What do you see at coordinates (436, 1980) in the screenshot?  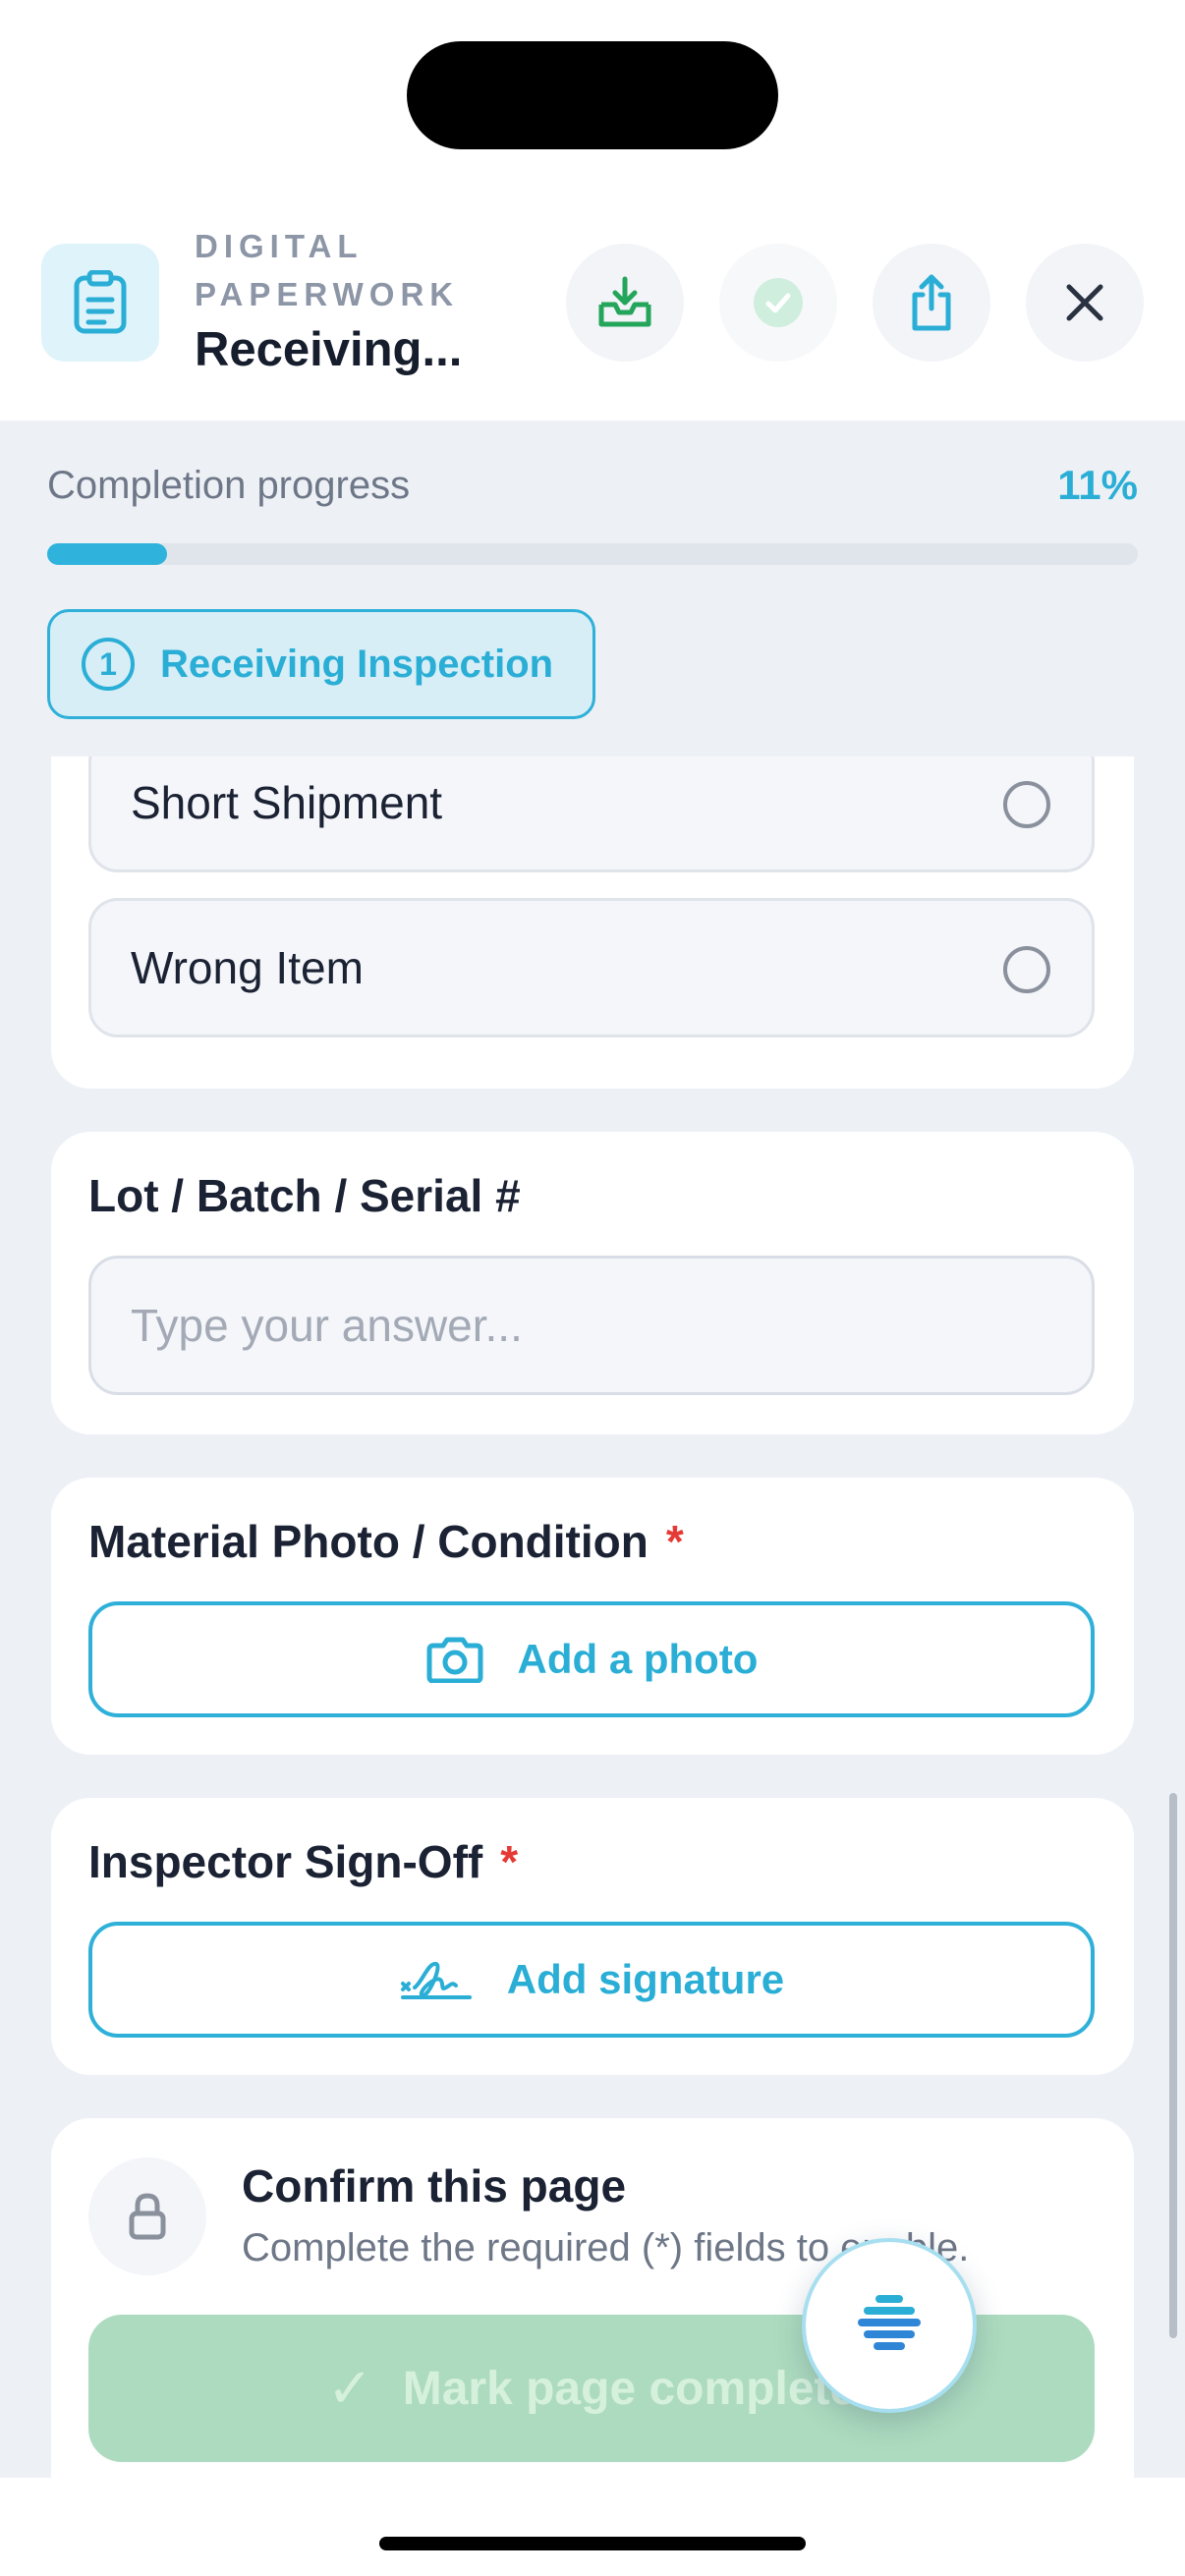 I see `signature-icon` at bounding box center [436, 1980].